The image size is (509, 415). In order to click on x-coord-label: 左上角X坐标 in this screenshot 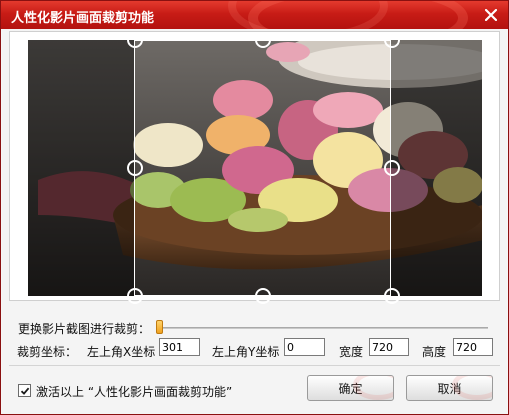, I will do `click(121, 352)`.